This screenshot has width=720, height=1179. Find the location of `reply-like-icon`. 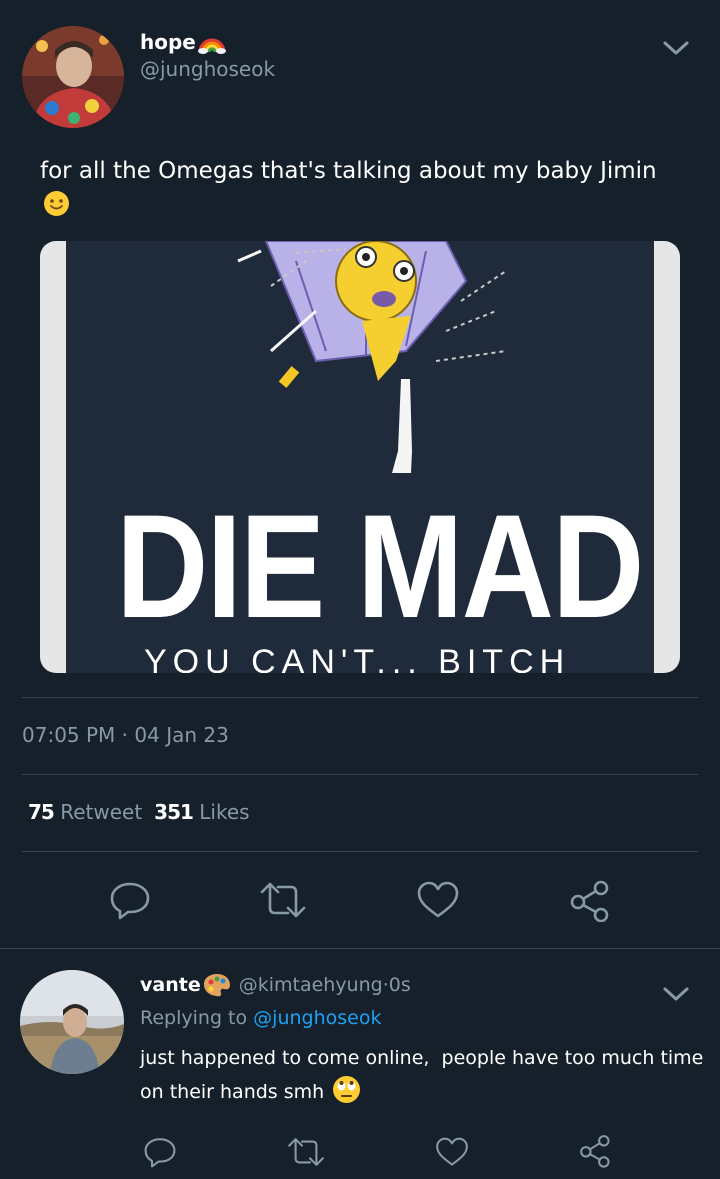

reply-like-icon is located at coordinates (452, 1154).